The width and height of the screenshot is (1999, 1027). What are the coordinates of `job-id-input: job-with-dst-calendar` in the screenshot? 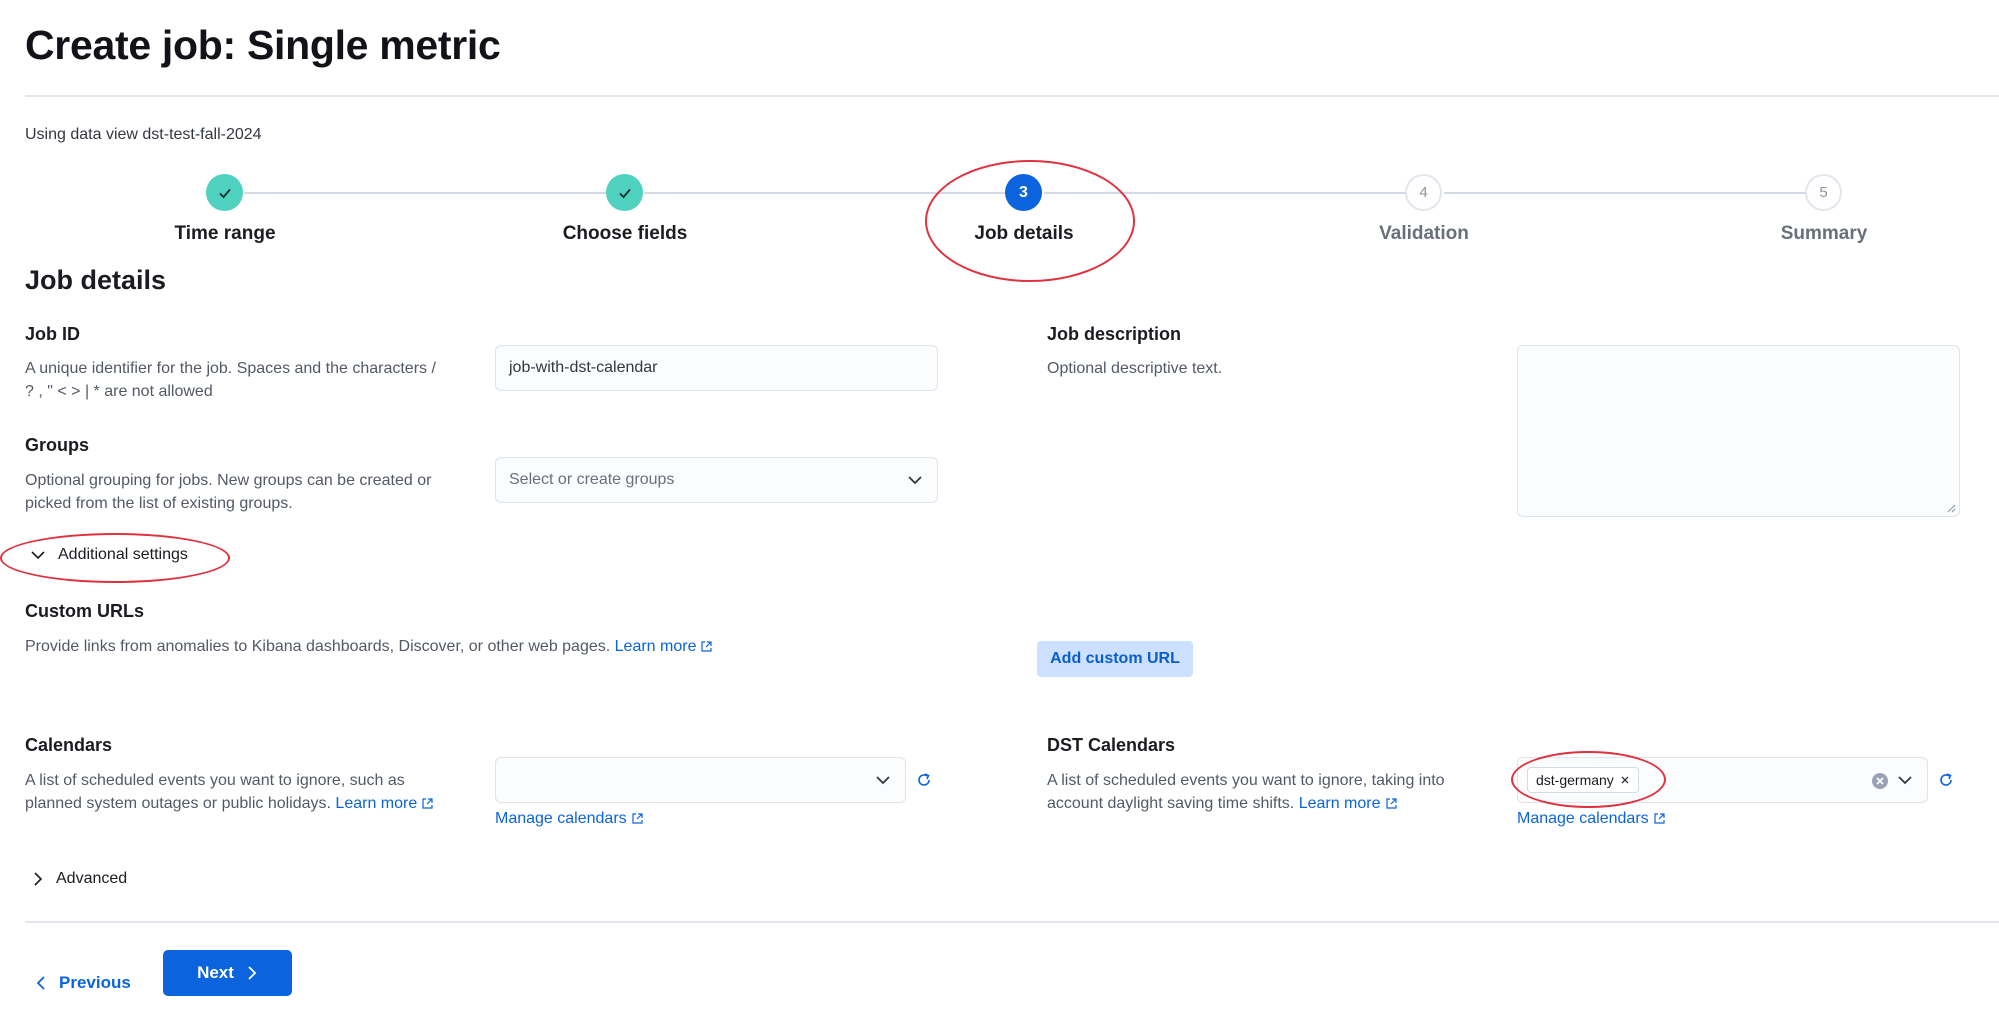 It's located at (716, 368).